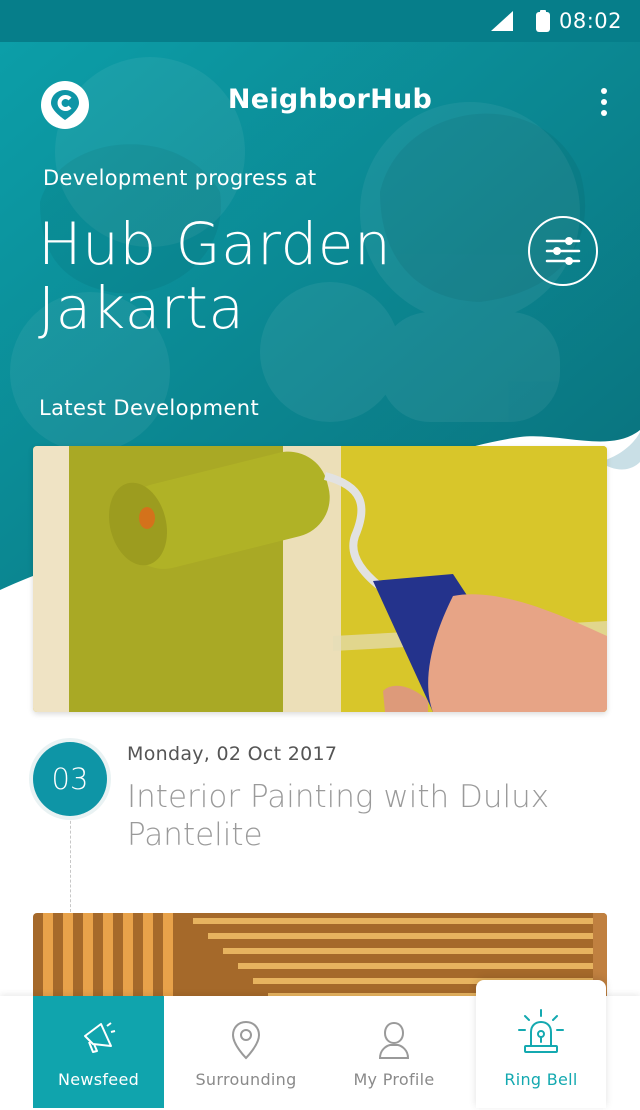 Image resolution: width=640 pixels, height=1110 pixels. Describe the element at coordinates (541, 1031) in the screenshot. I see `alarm-siren-icon` at that location.